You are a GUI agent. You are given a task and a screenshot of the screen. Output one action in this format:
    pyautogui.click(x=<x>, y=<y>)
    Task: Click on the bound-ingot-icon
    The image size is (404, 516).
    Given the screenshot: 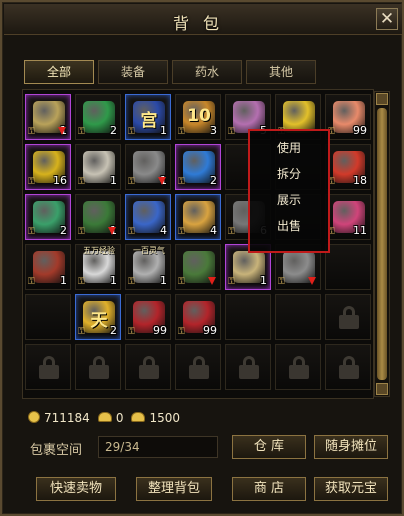 What is the action you would take?
    pyautogui.click(x=104, y=417)
    